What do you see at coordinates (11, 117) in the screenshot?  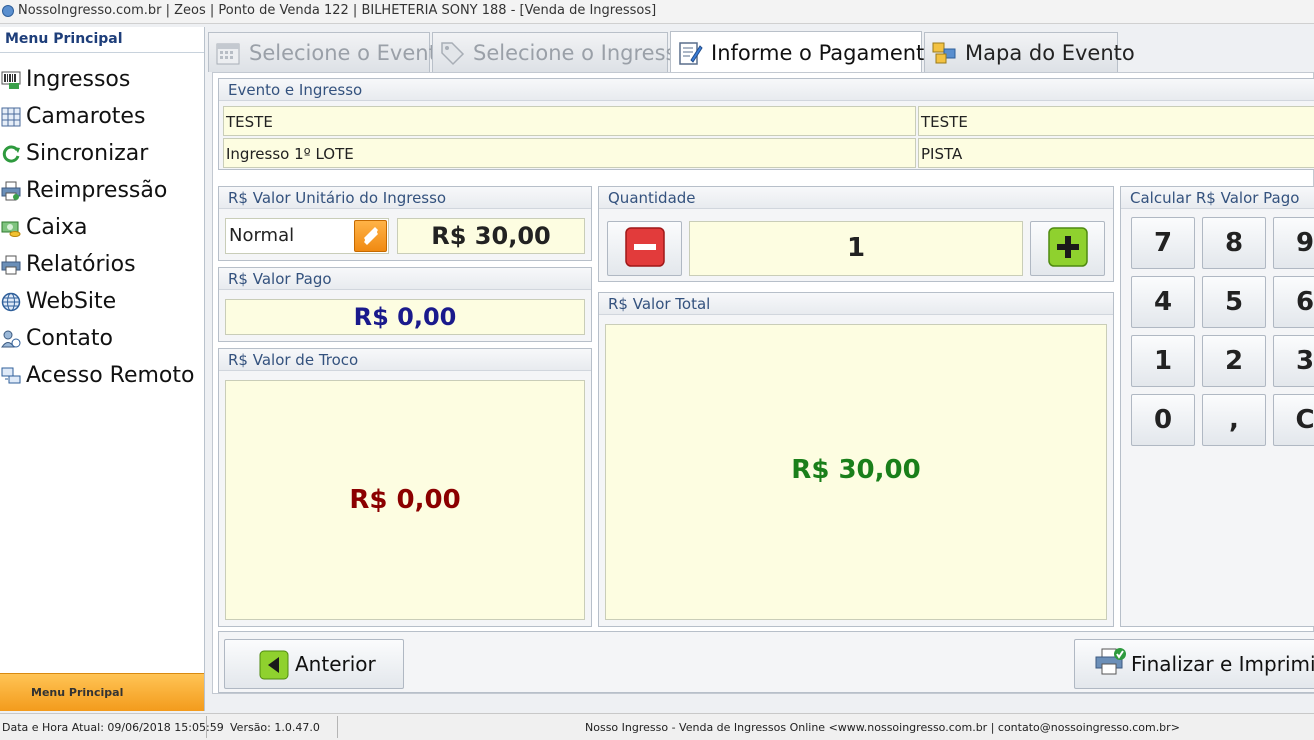 I see `grid-icon` at bounding box center [11, 117].